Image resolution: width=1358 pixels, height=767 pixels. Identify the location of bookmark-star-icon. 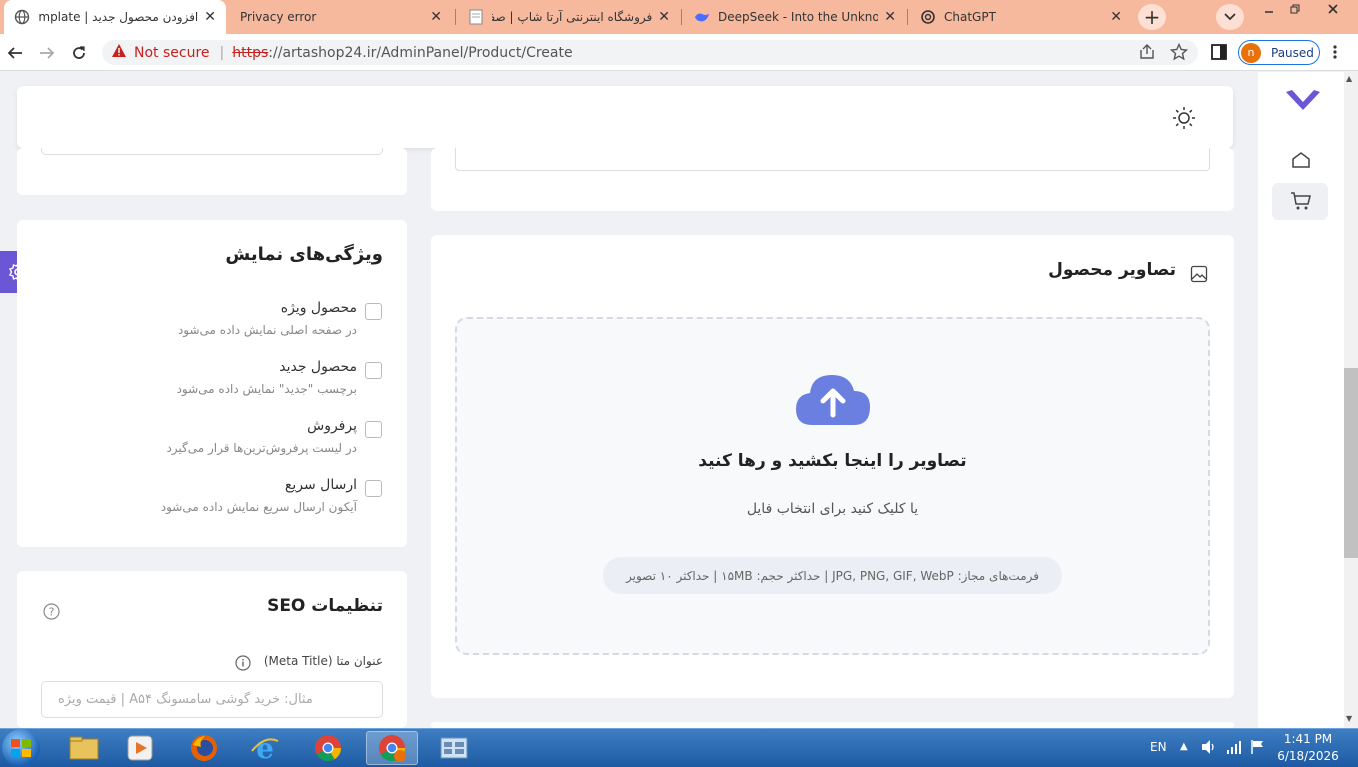
(1179, 53).